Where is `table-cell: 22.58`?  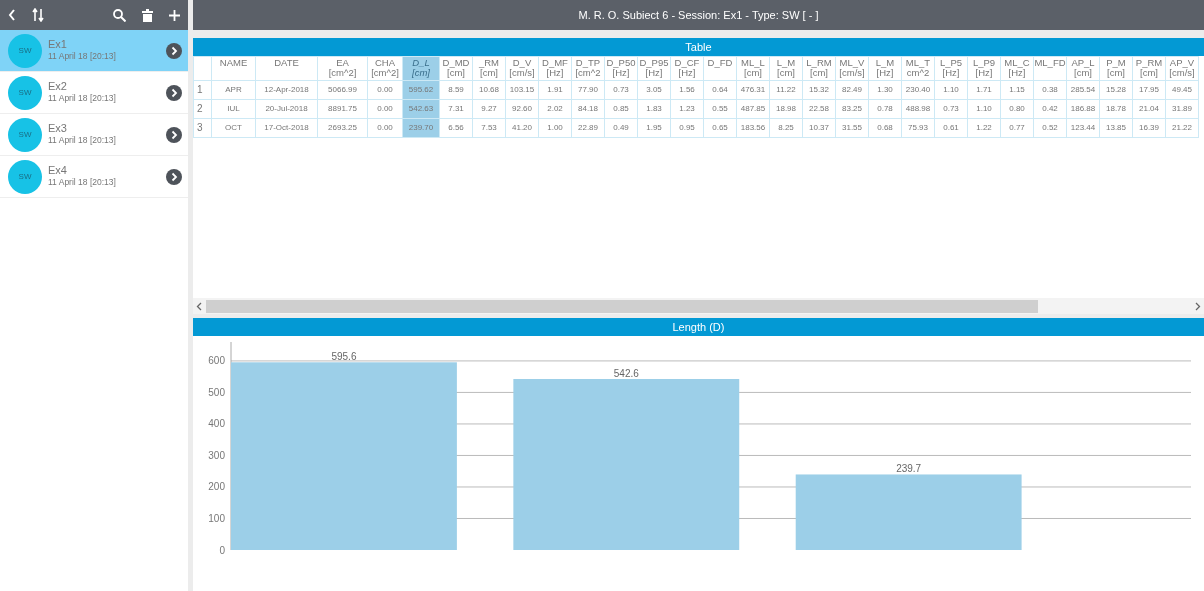 table-cell: 22.58 is located at coordinates (819, 109).